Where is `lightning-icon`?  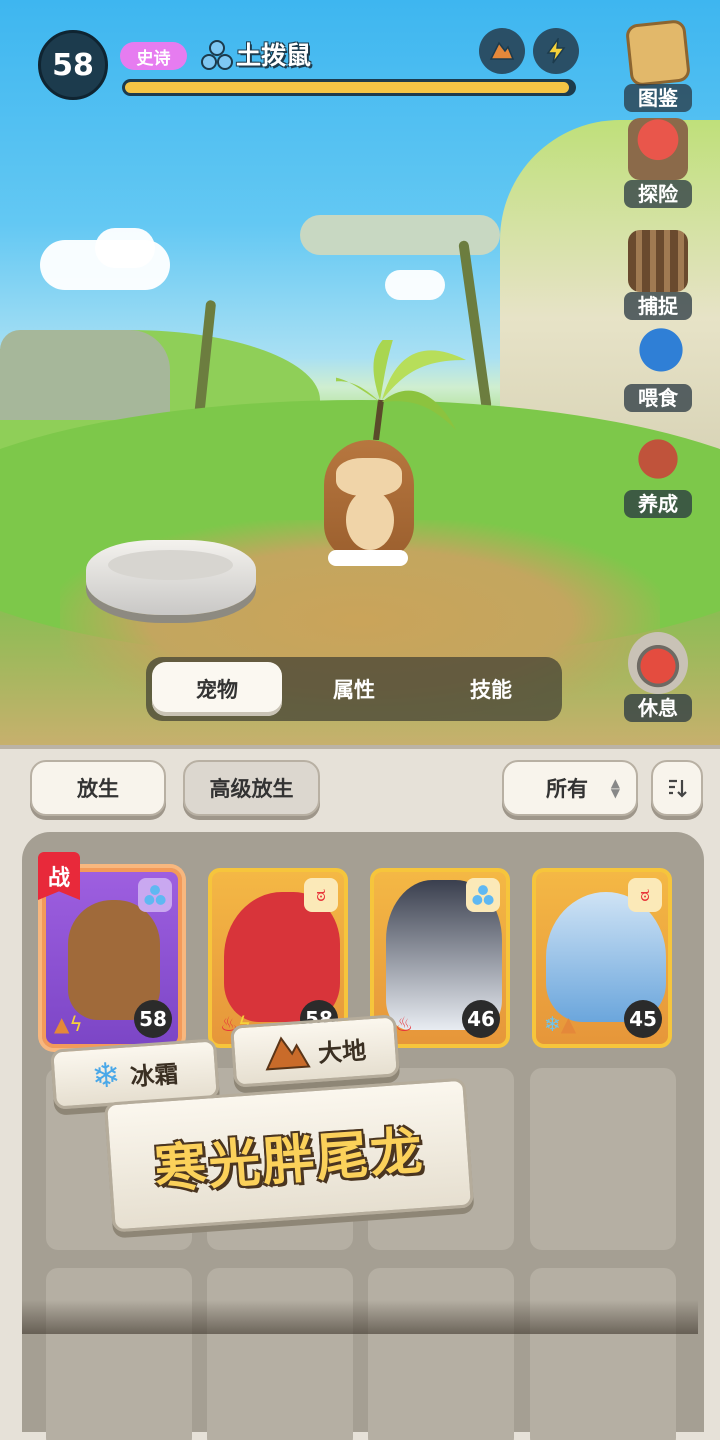
lightning-icon is located at coordinates (556, 51).